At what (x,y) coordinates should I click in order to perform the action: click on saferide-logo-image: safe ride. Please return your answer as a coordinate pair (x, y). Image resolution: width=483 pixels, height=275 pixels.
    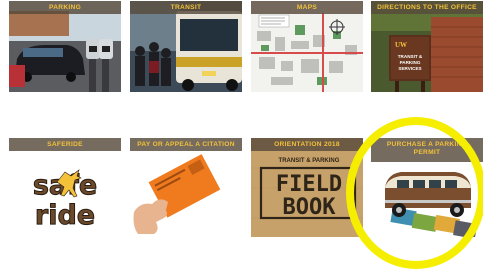
    Looking at the image, I should click on (65, 187).